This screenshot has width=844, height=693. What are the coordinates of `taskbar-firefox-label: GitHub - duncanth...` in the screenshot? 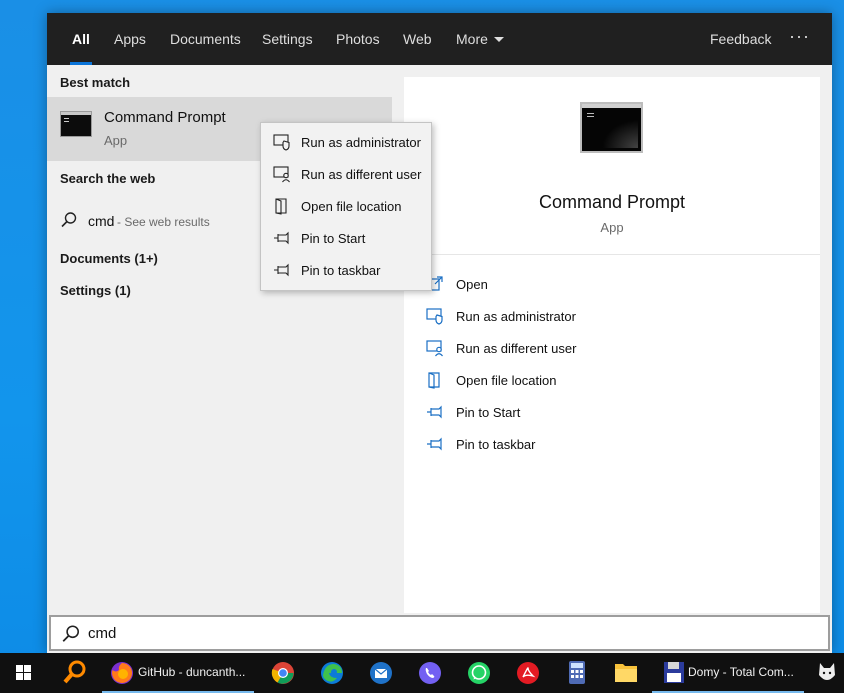 It's located at (192, 672).